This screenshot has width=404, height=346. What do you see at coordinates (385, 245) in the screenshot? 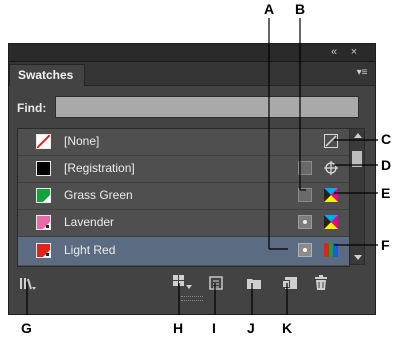
I see `callout-f: F` at bounding box center [385, 245].